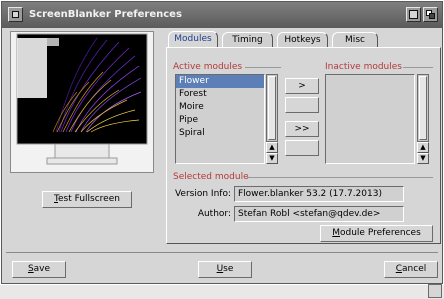 The width and height of the screenshot is (444, 299). I want to click on author-field: Stefan Robl <stefan@qdev.de>, so click(319, 214).